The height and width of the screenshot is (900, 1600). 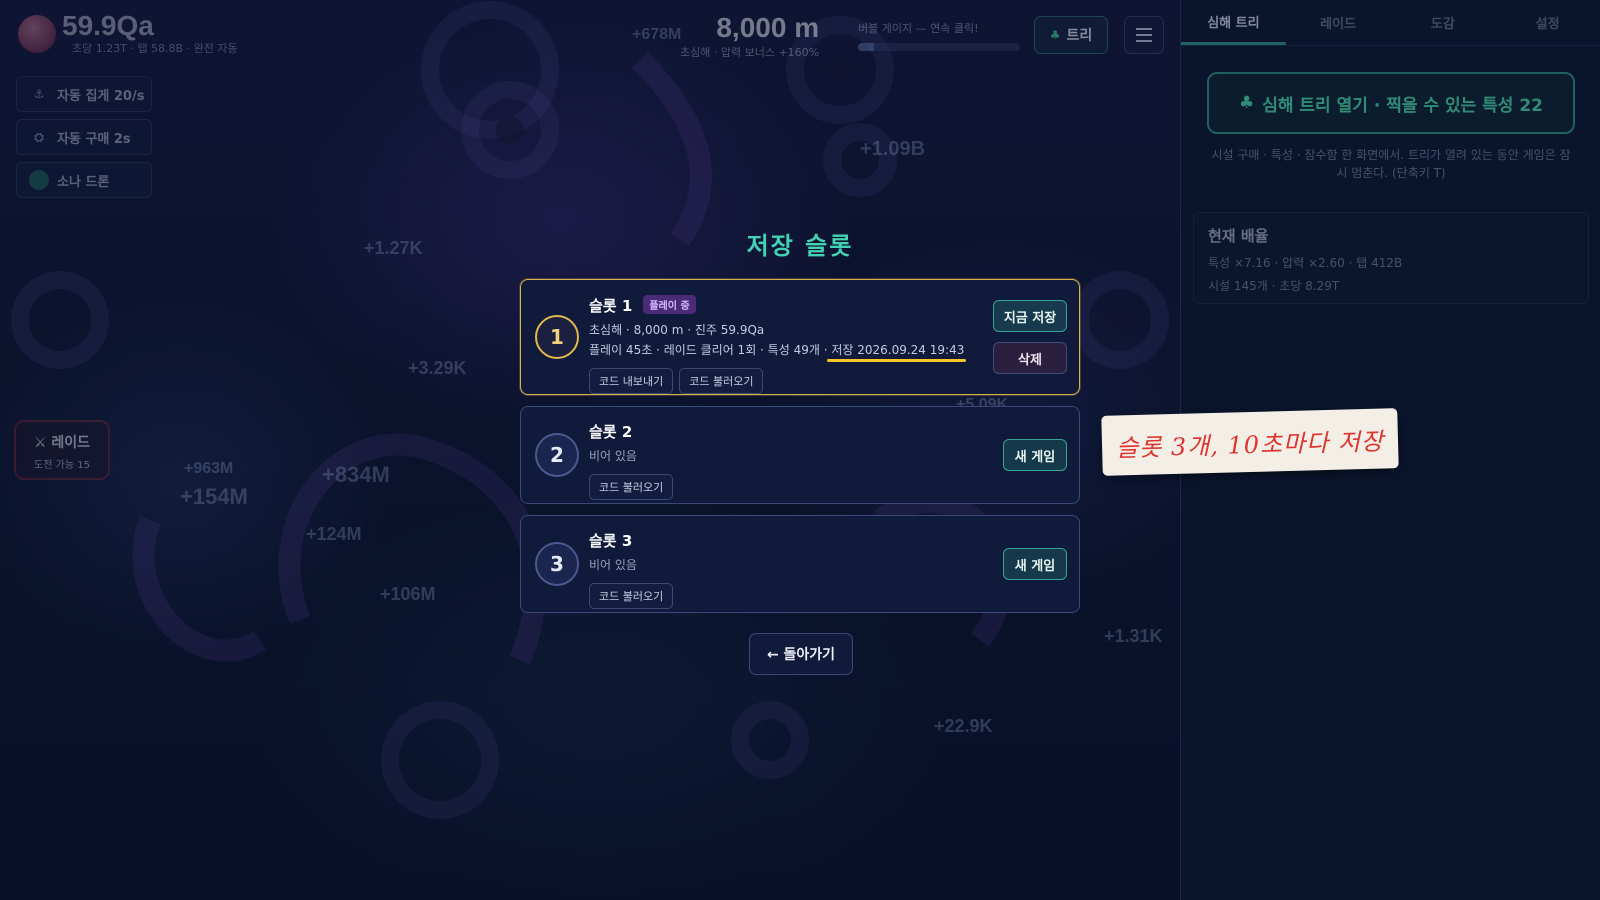 What do you see at coordinates (39, 136) in the screenshot?
I see `cart-icon: ⛭` at bounding box center [39, 136].